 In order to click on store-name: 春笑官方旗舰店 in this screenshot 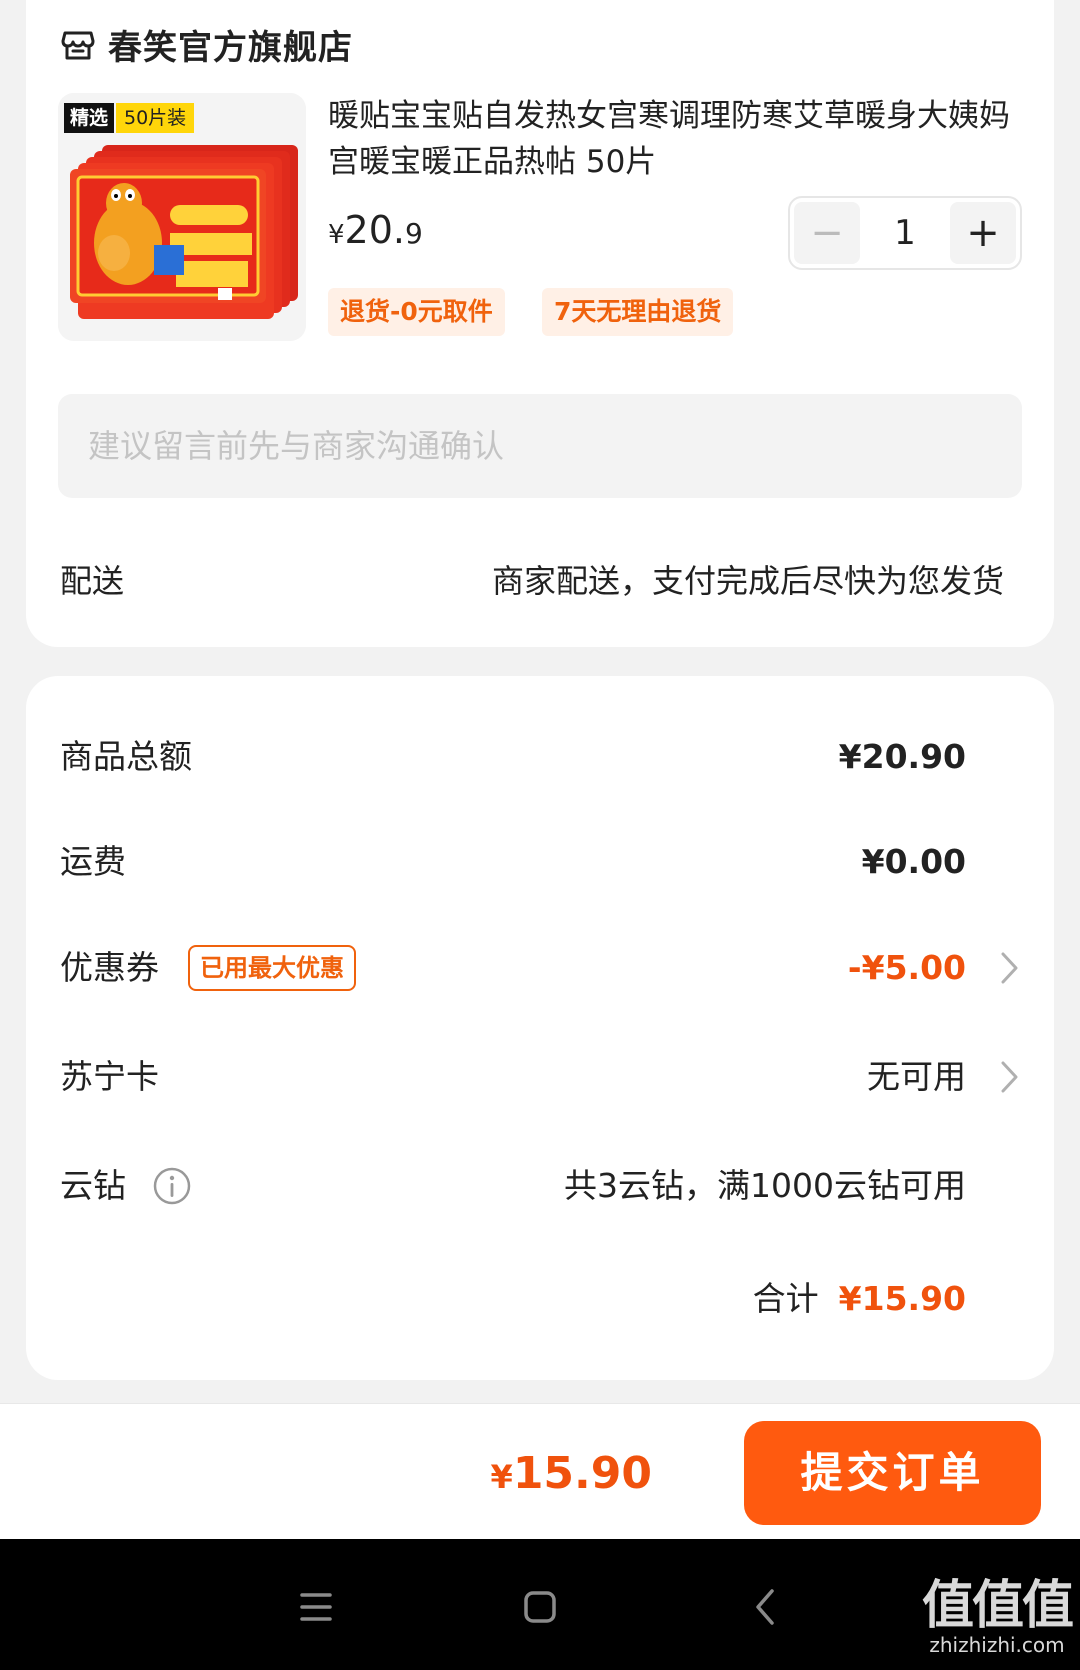, I will do `click(230, 48)`.